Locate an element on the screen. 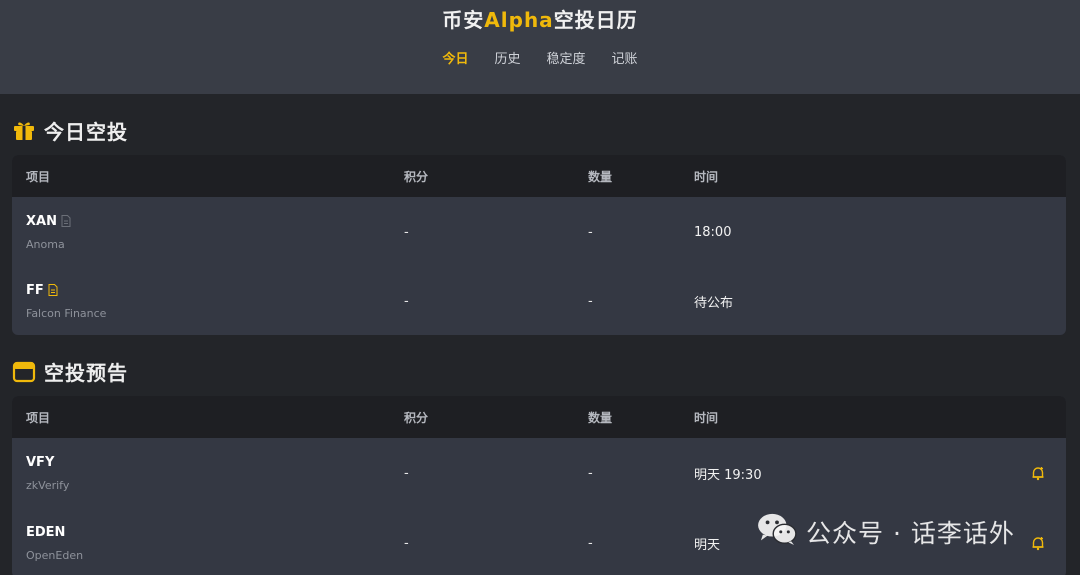  calendar-icon is located at coordinates (24, 371).